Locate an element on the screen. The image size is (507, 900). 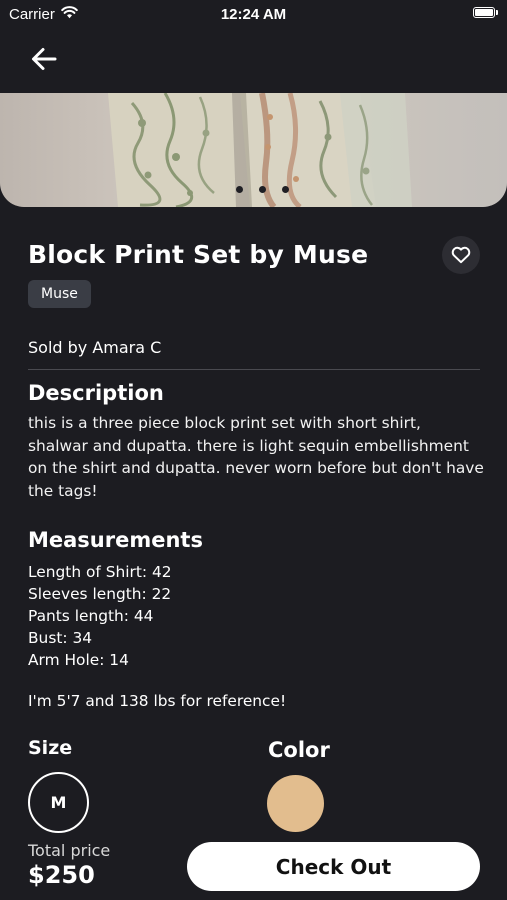
heart-icon is located at coordinates (461, 255).